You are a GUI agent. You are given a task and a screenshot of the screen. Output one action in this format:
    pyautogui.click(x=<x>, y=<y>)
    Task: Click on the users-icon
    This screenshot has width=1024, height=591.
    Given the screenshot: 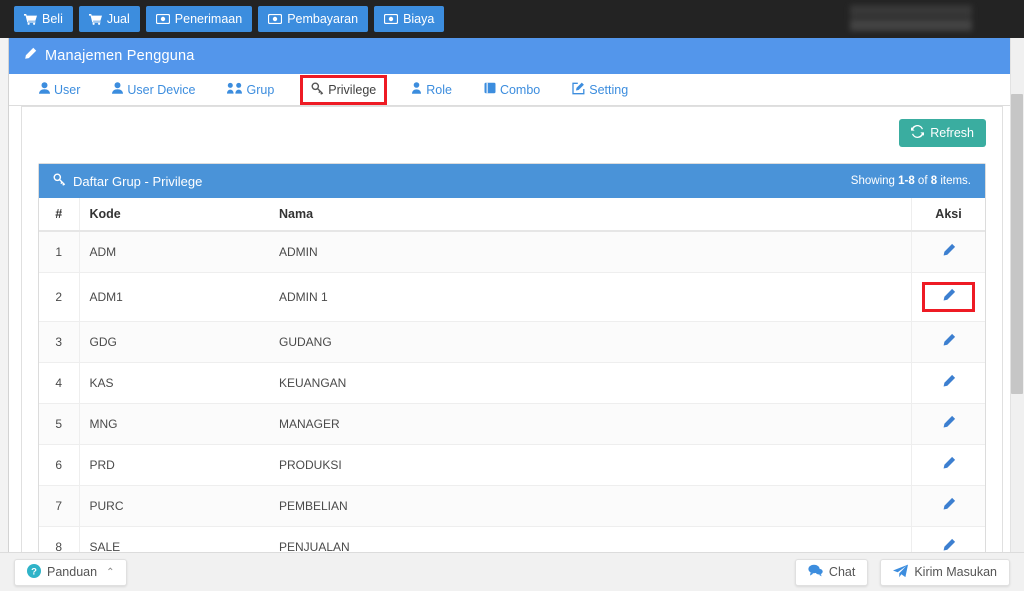 What is the action you would take?
    pyautogui.click(x=235, y=89)
    